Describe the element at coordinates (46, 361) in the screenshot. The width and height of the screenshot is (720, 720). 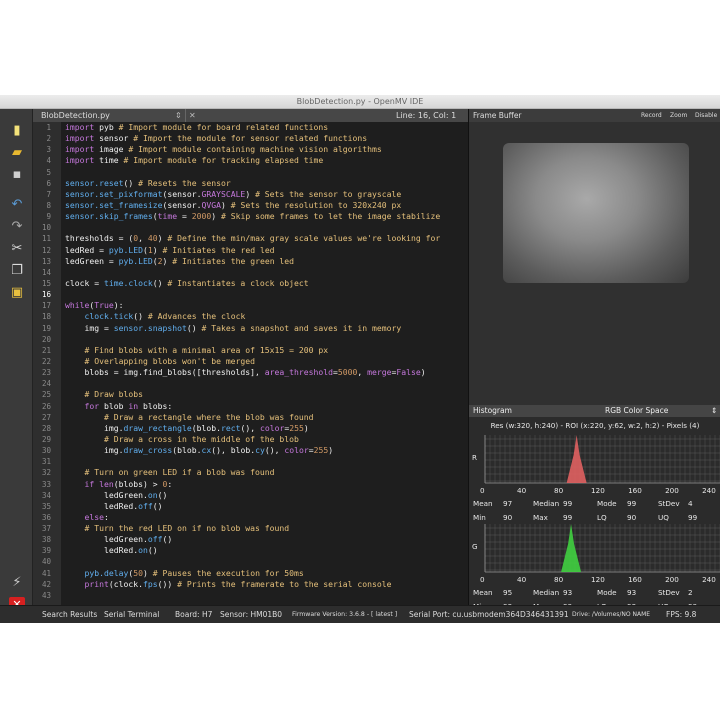
I see `line-number: 22` at that location.